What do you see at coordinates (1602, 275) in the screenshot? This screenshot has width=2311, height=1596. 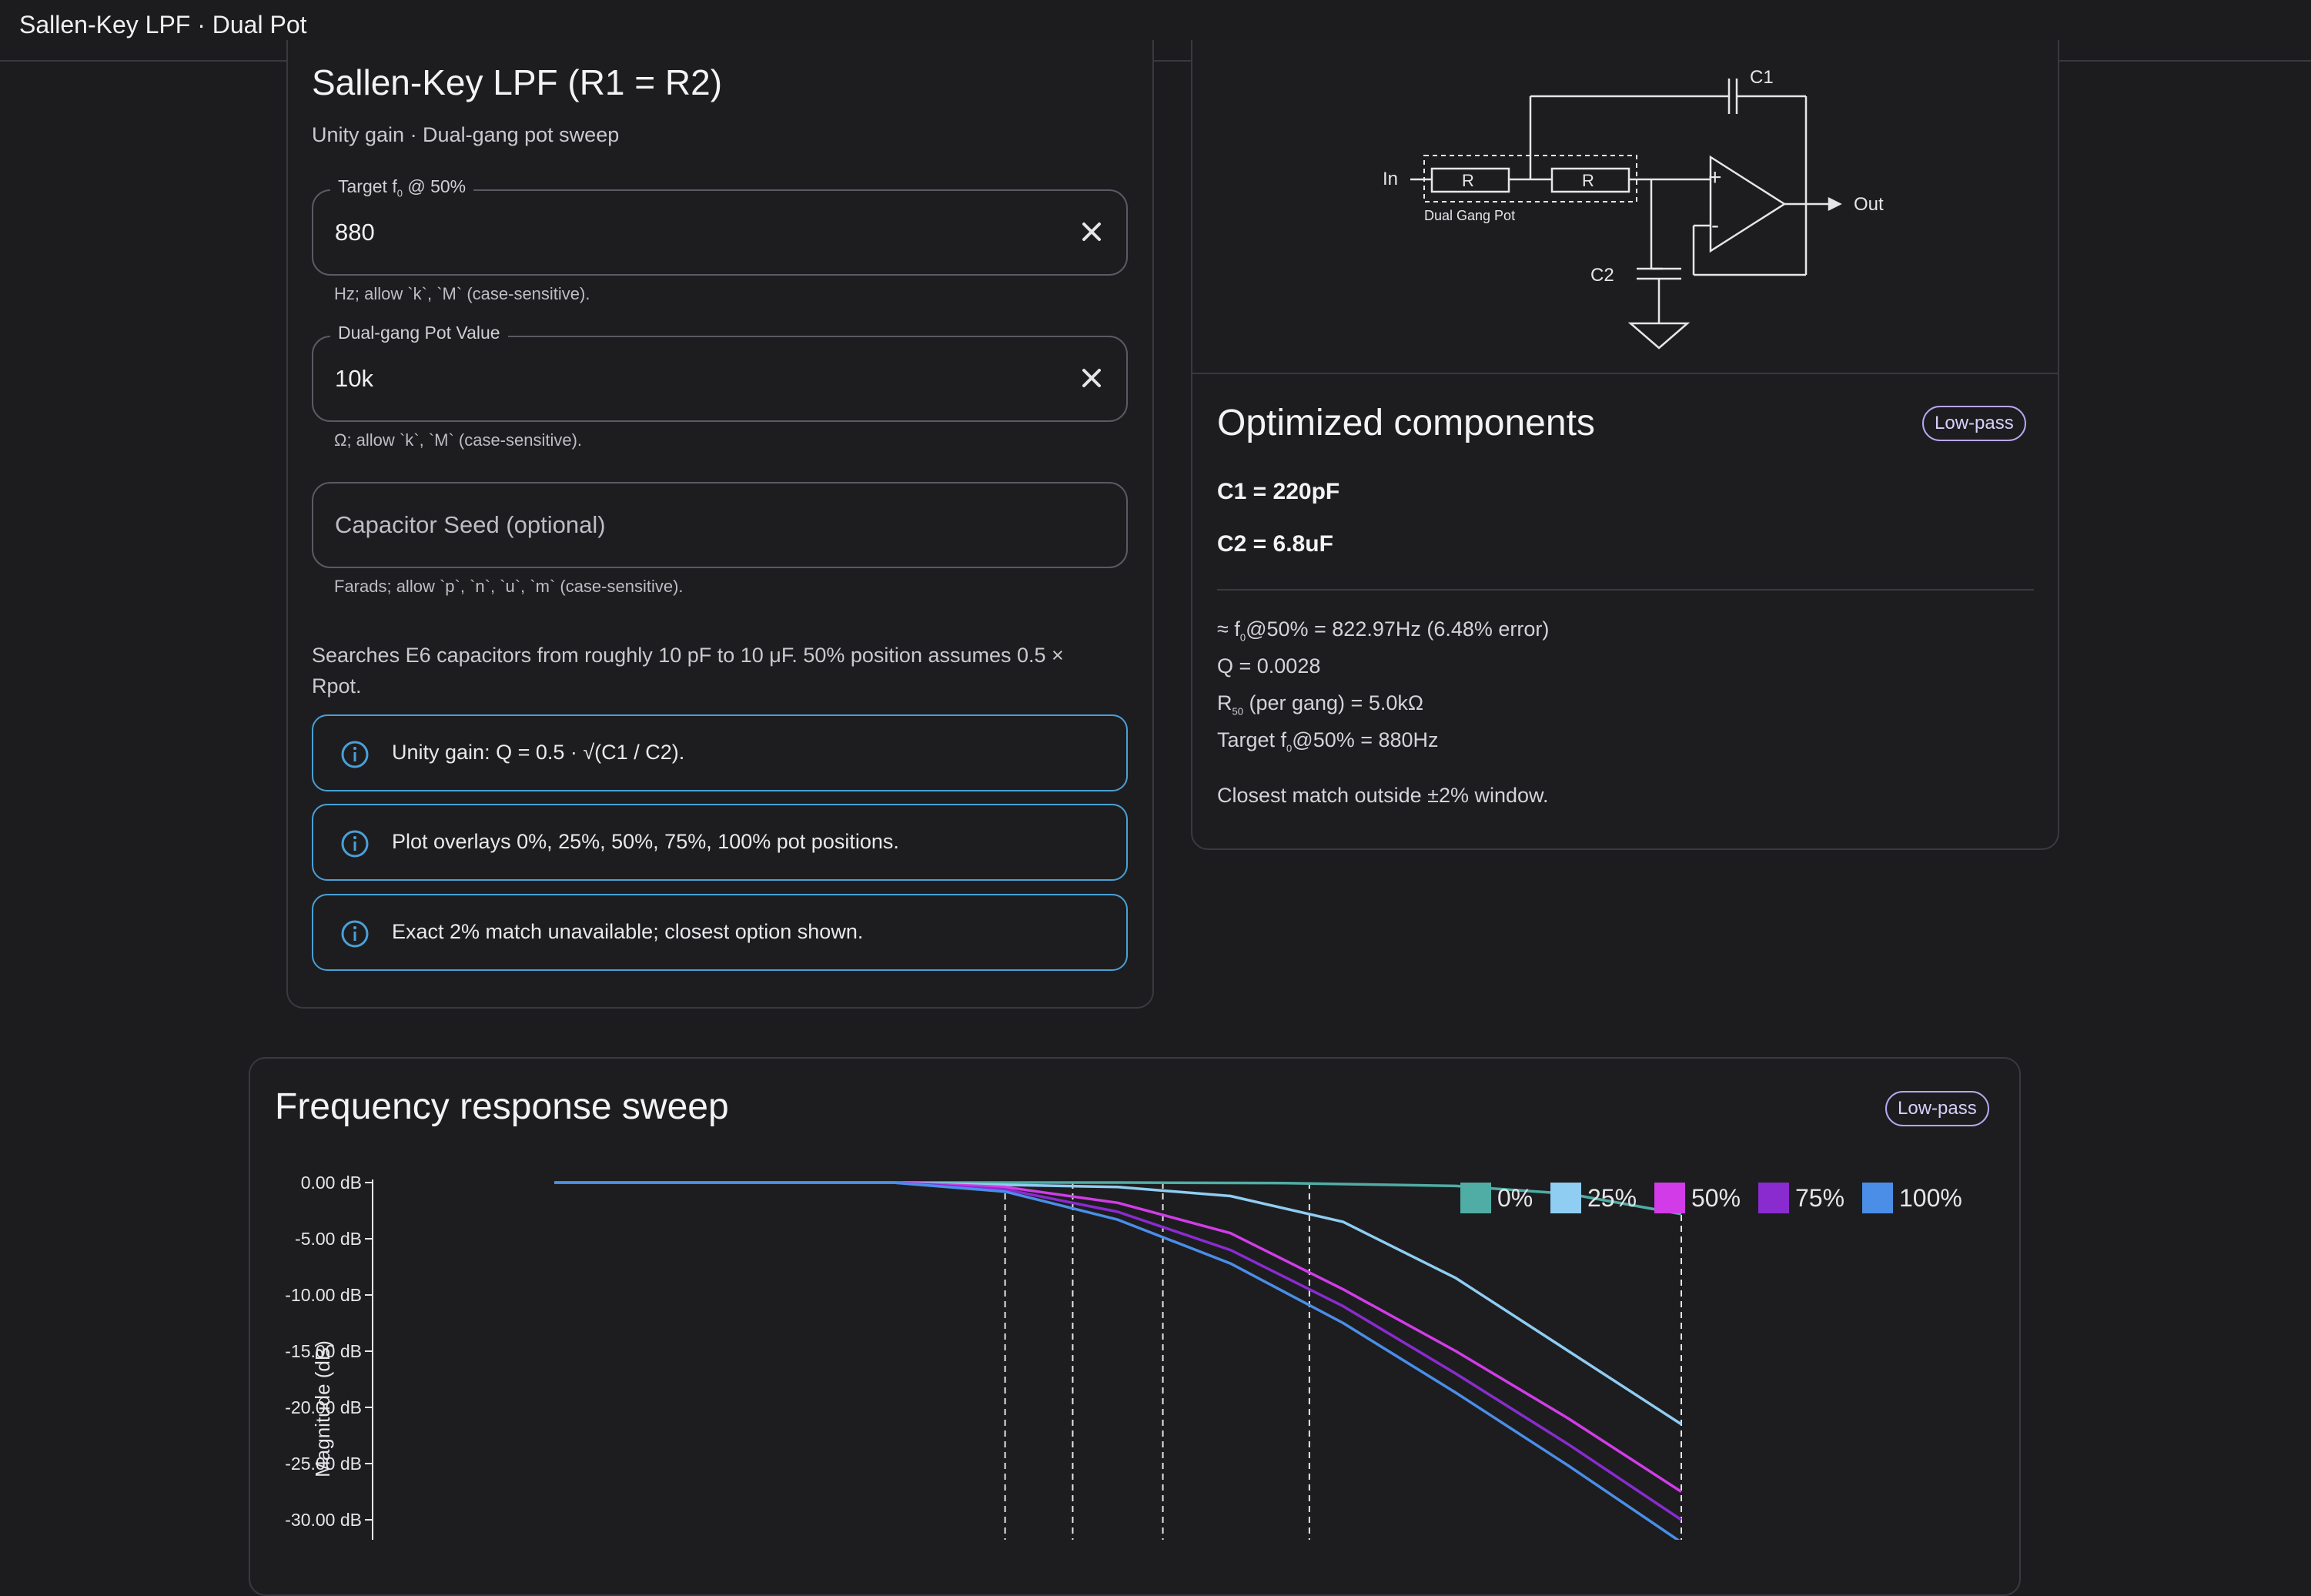 I see `c2-label: C2` at bounding box center [1602, 275].